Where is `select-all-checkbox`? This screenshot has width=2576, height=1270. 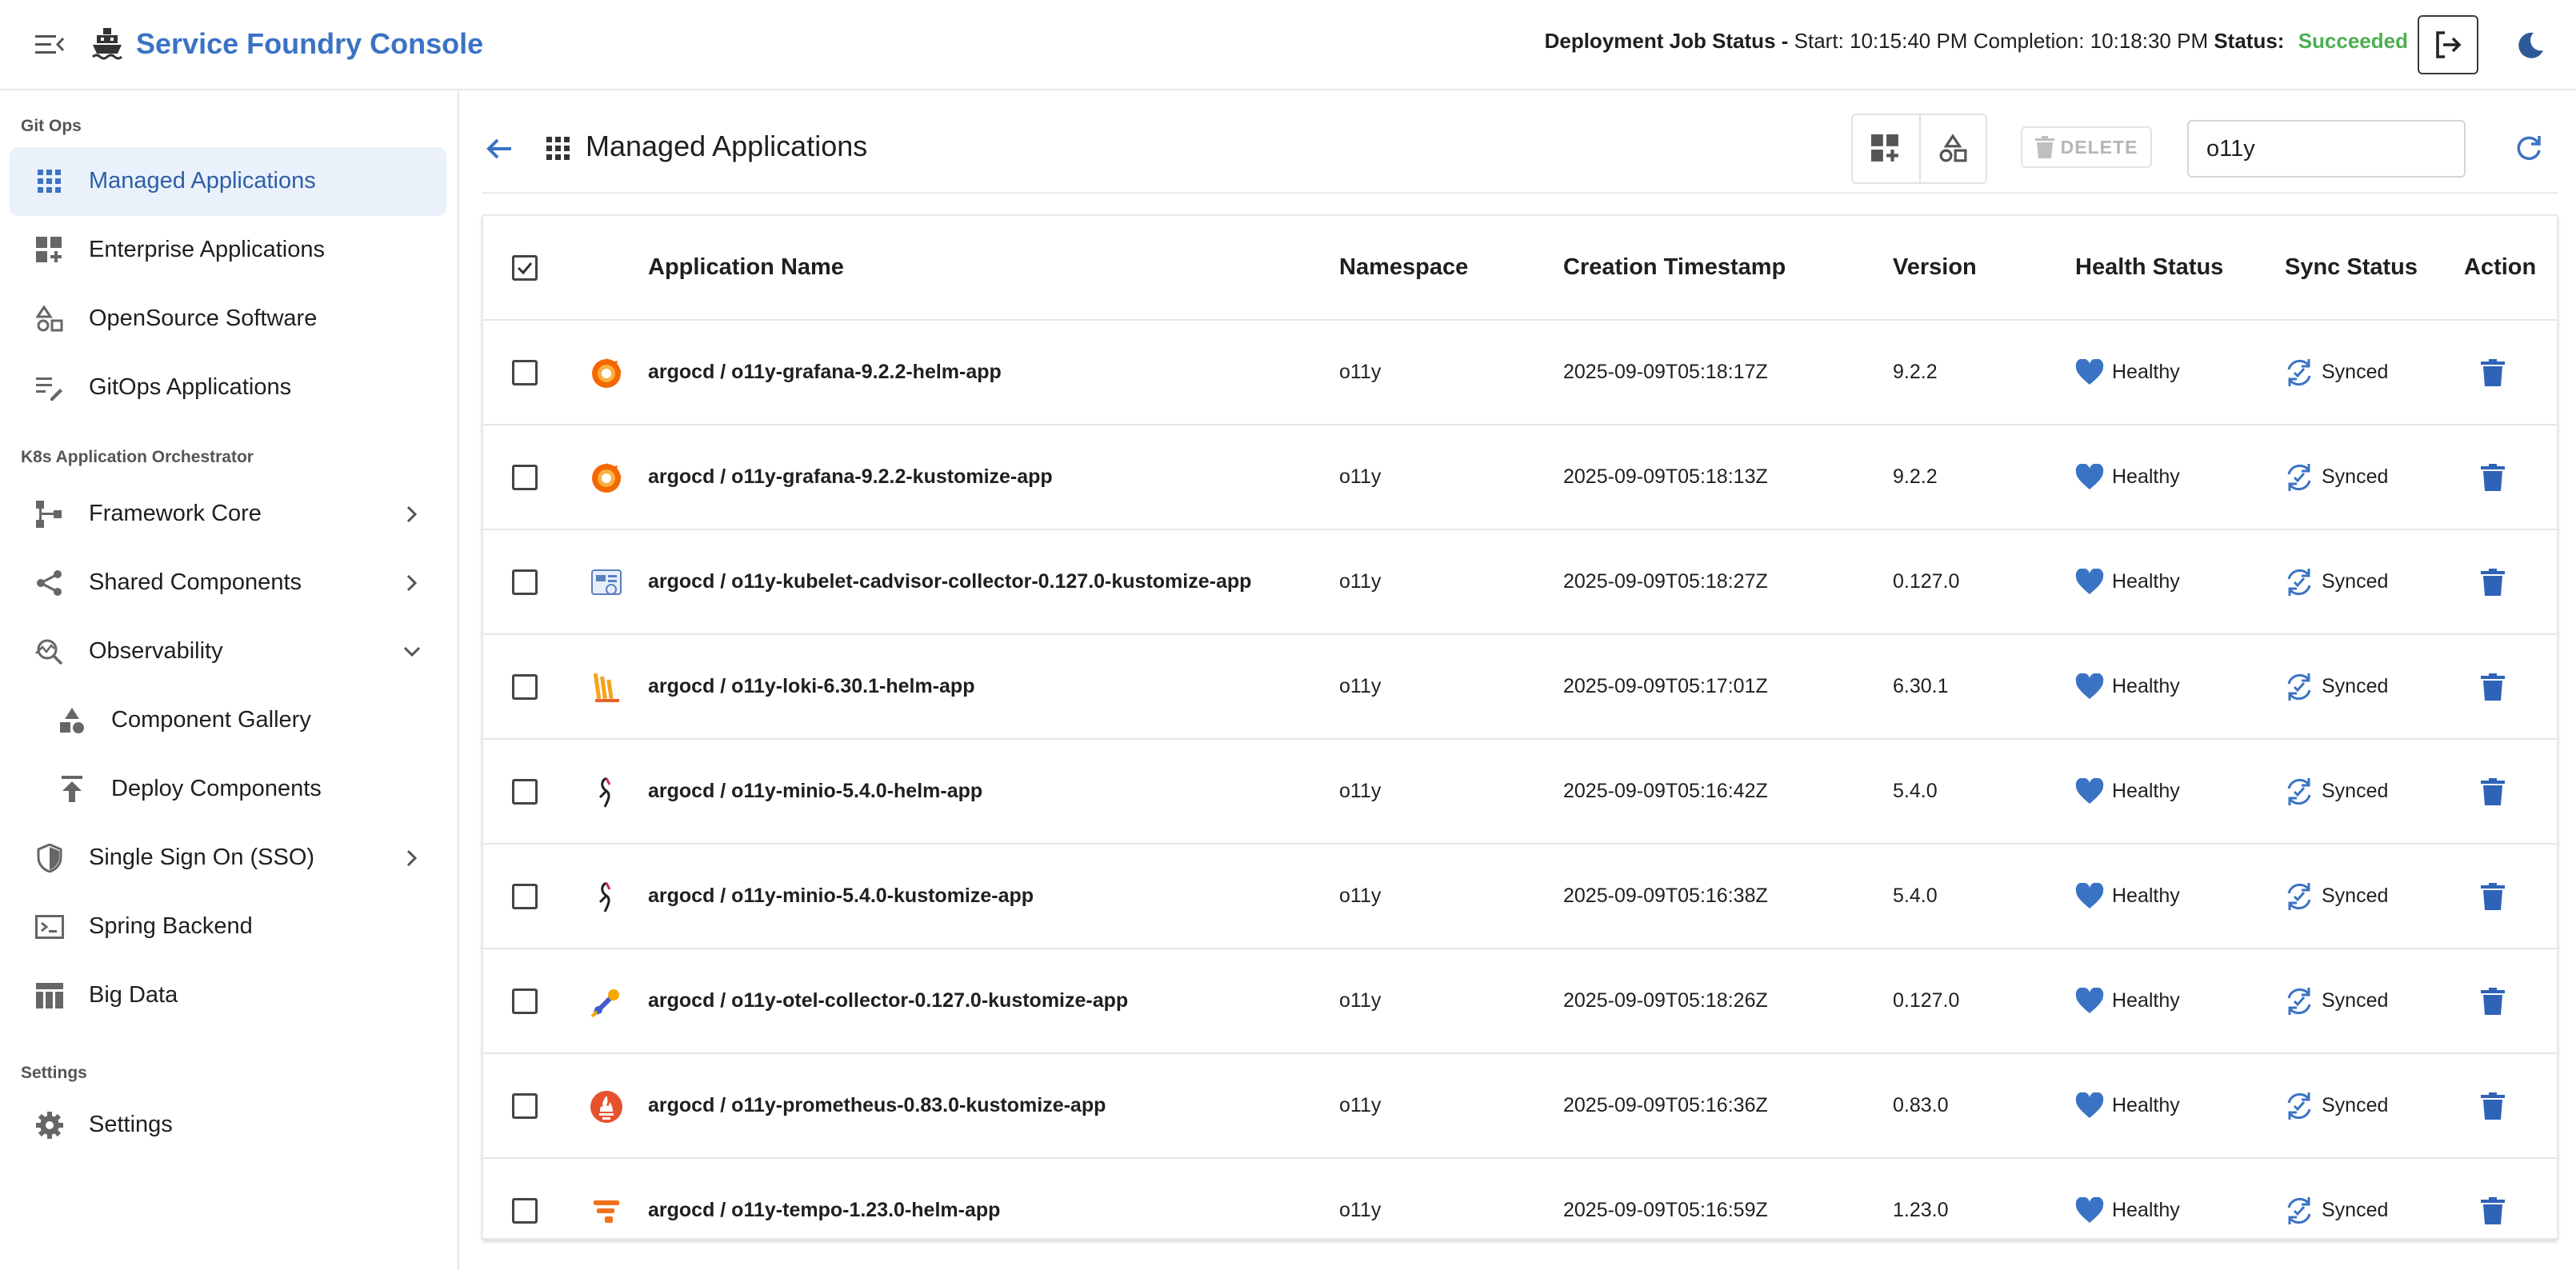
select-all-checkbox is located at coordinates (525, 268).